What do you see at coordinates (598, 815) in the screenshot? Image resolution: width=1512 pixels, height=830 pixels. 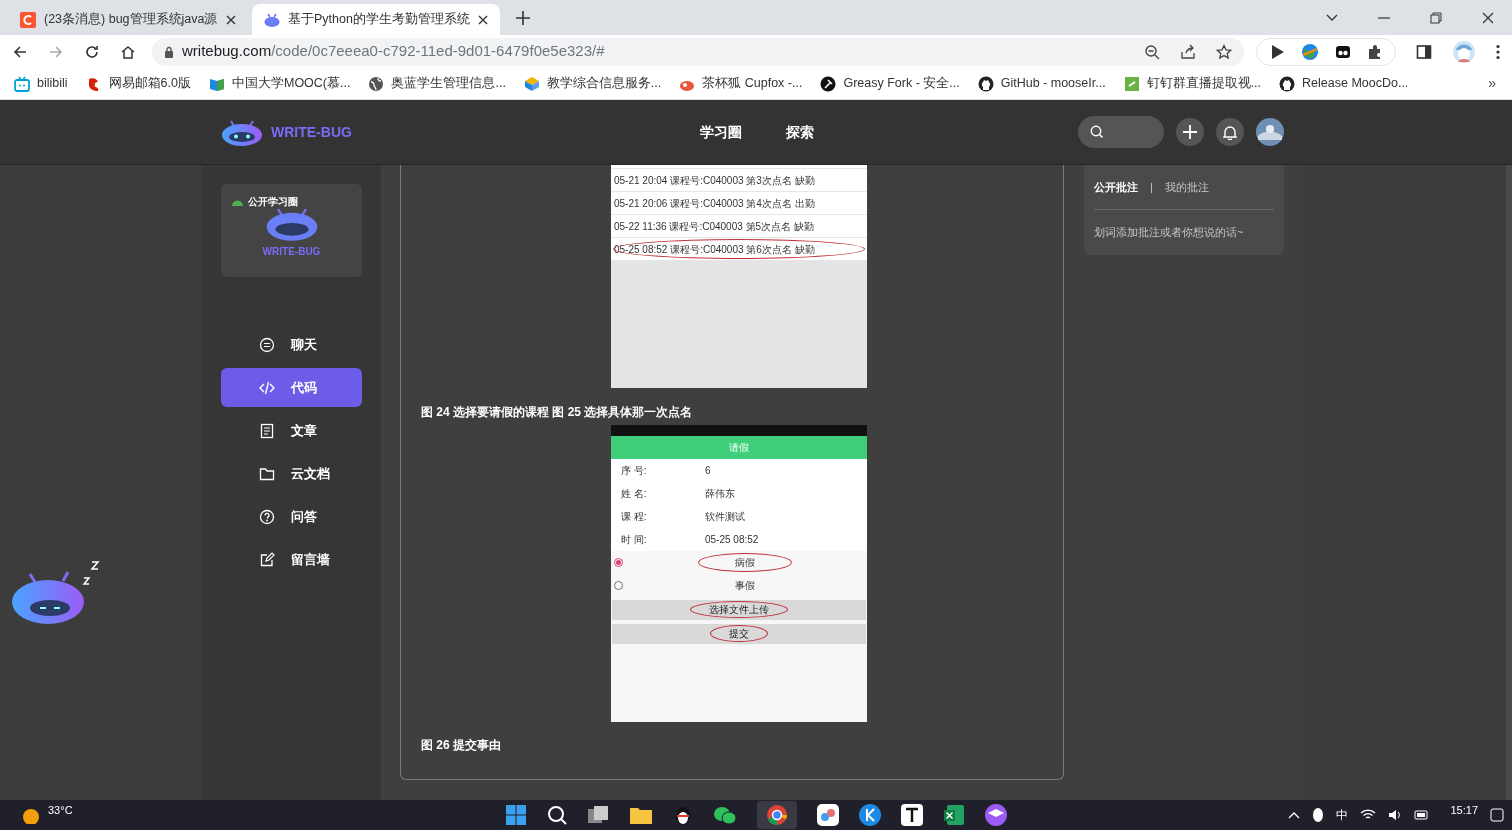 I see `task-view-icon` at bounding box center [598, 815].